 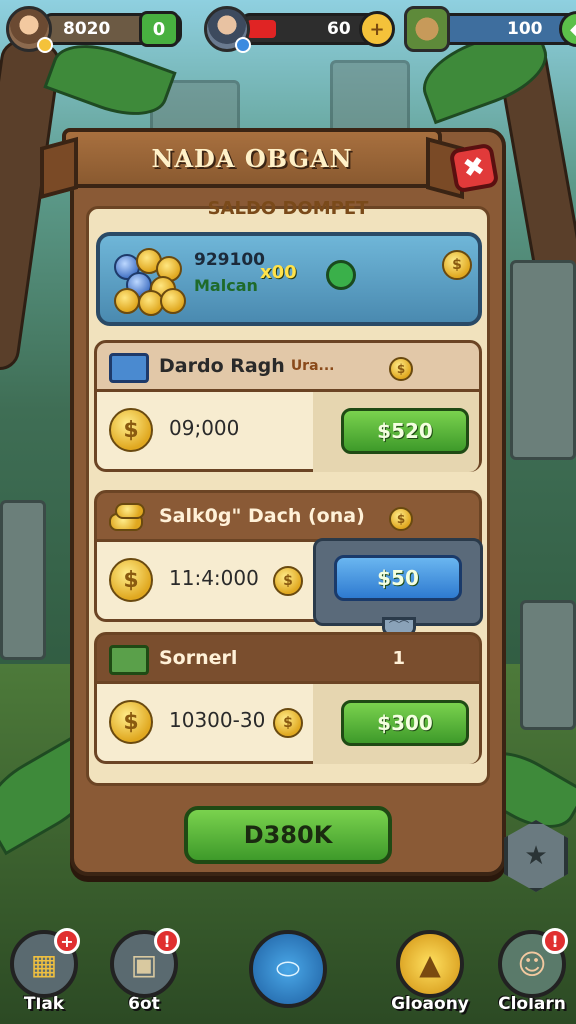 What do you see at coordinates (145, 963) in the screenshot?
I see `chest-icon: ▣!` at bounding box center [145, 963].